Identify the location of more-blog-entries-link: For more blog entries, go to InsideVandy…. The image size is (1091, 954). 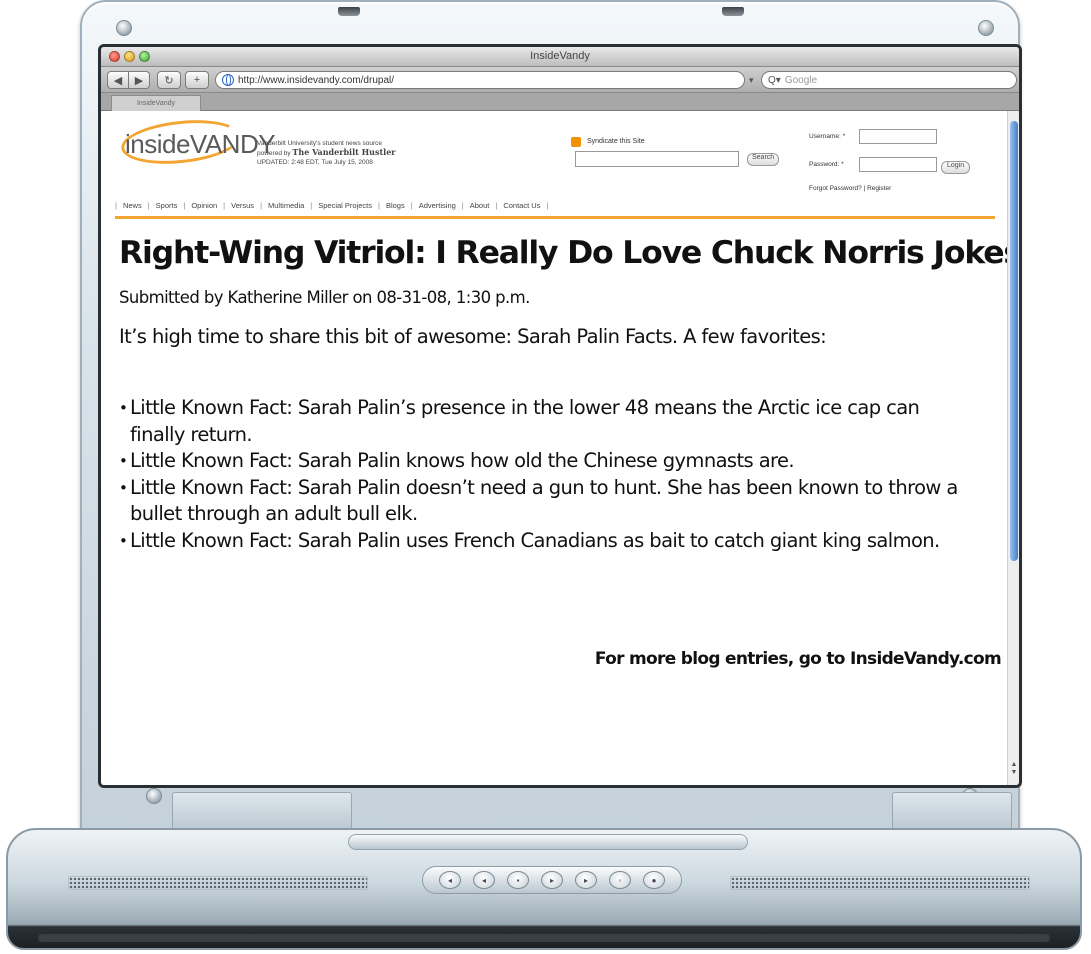
(798, 659).